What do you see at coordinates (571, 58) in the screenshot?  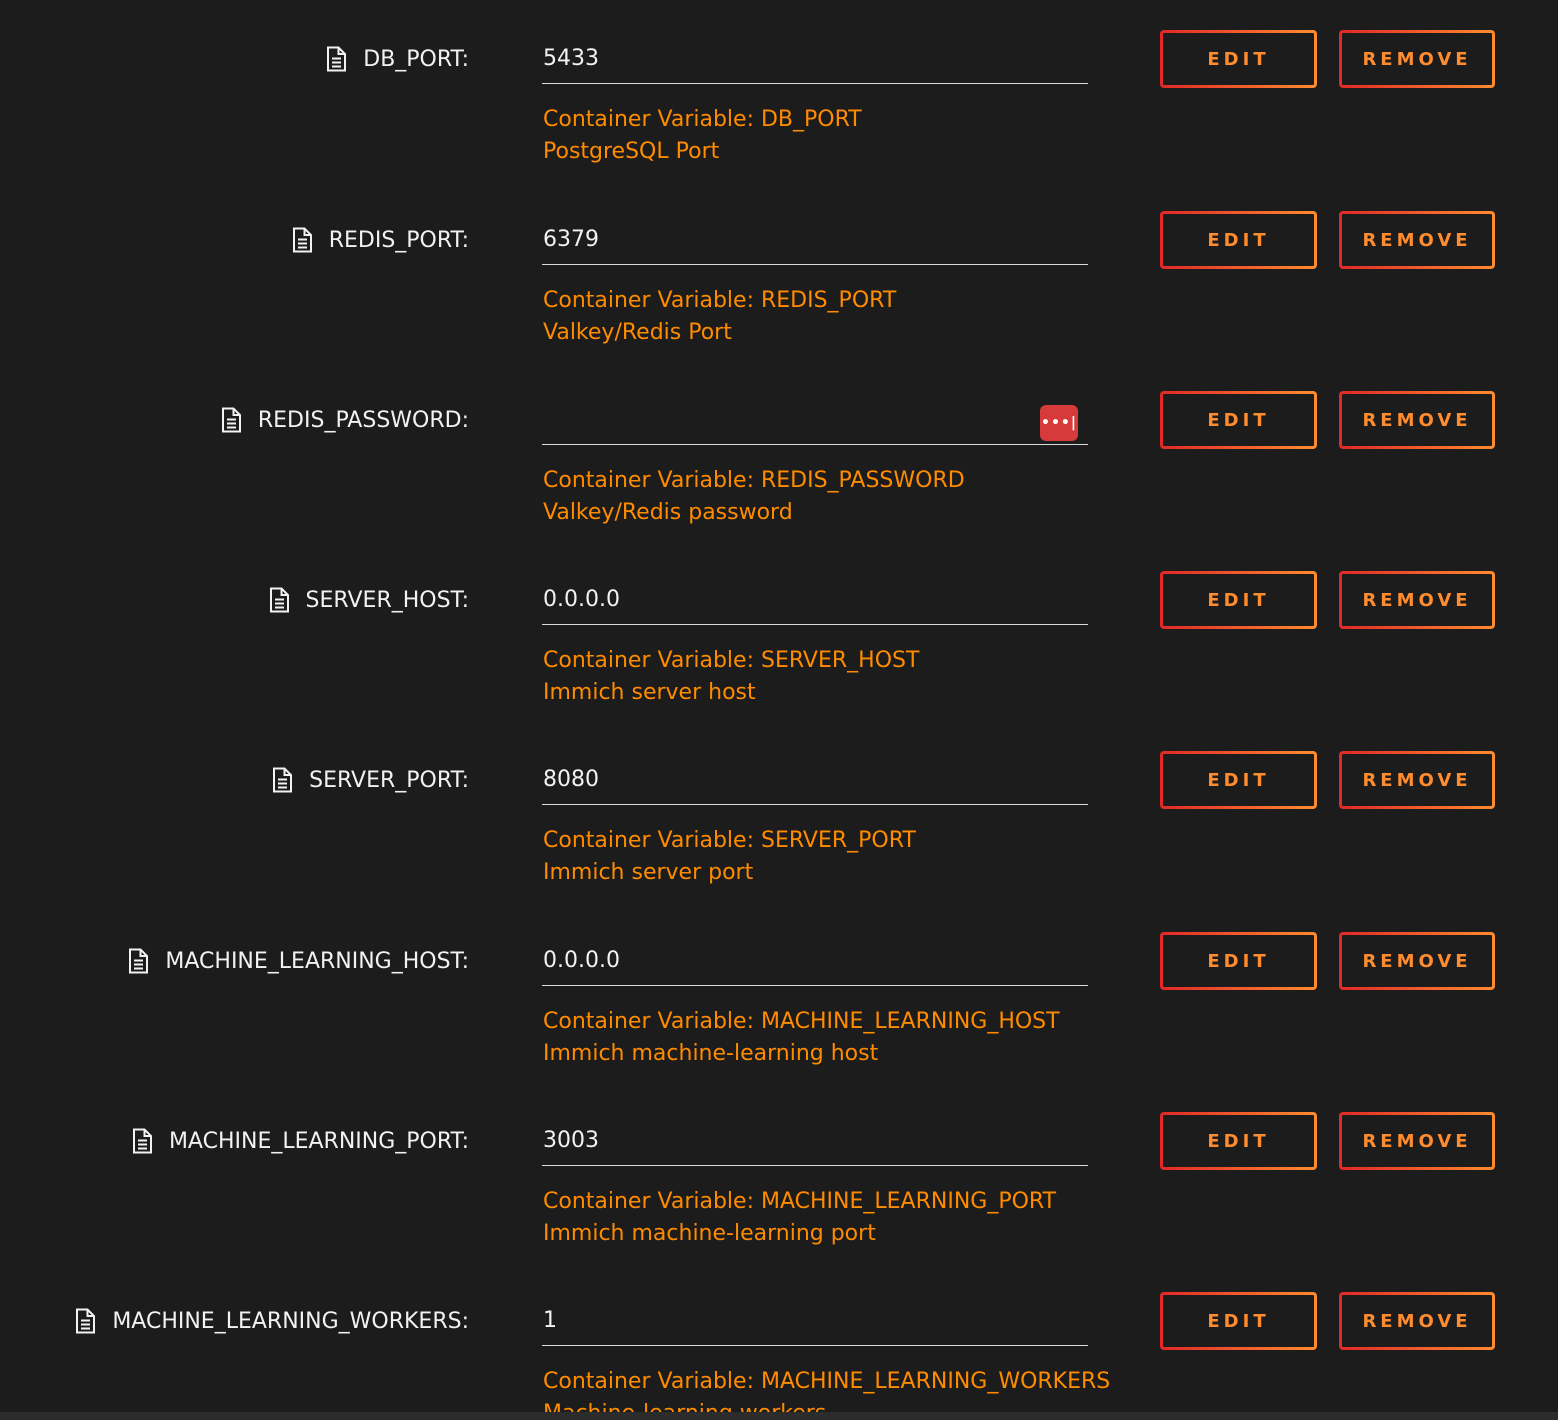 I see `variable-value-text: 5433` at bounding box center [571, 58].